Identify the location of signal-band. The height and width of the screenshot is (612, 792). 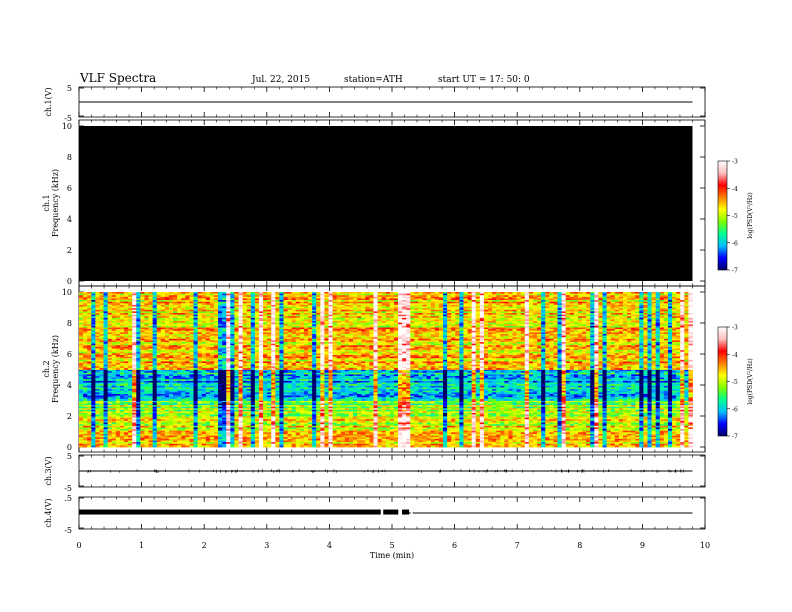
(244, 512).